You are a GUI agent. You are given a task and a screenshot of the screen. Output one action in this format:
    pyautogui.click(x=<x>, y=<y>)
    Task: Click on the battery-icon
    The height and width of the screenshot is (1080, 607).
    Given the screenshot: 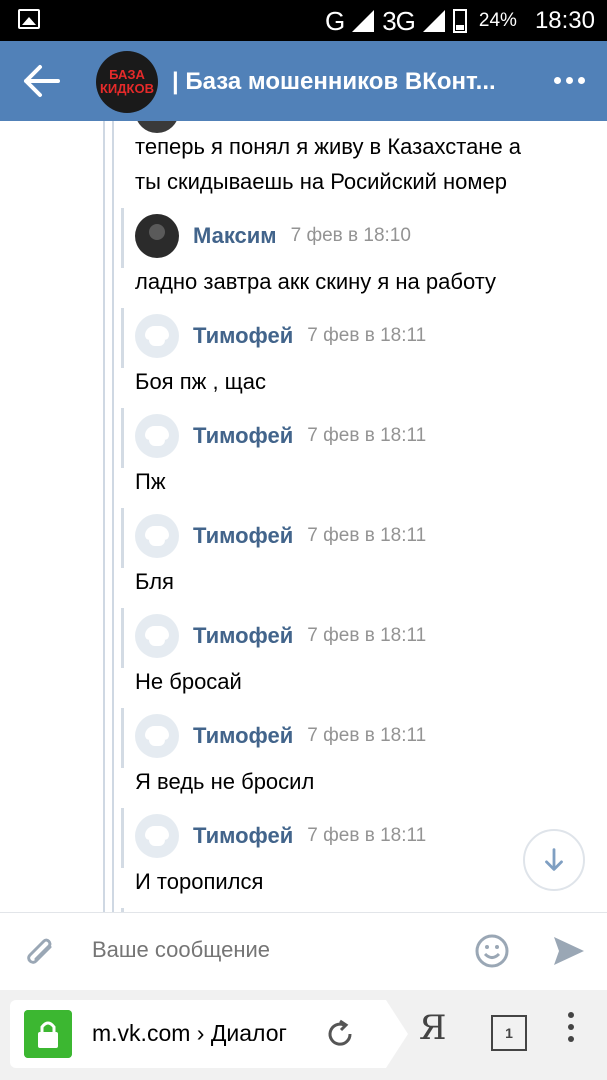 What is the action you would take?
    pyautogui.click(x=459, y=21)
    